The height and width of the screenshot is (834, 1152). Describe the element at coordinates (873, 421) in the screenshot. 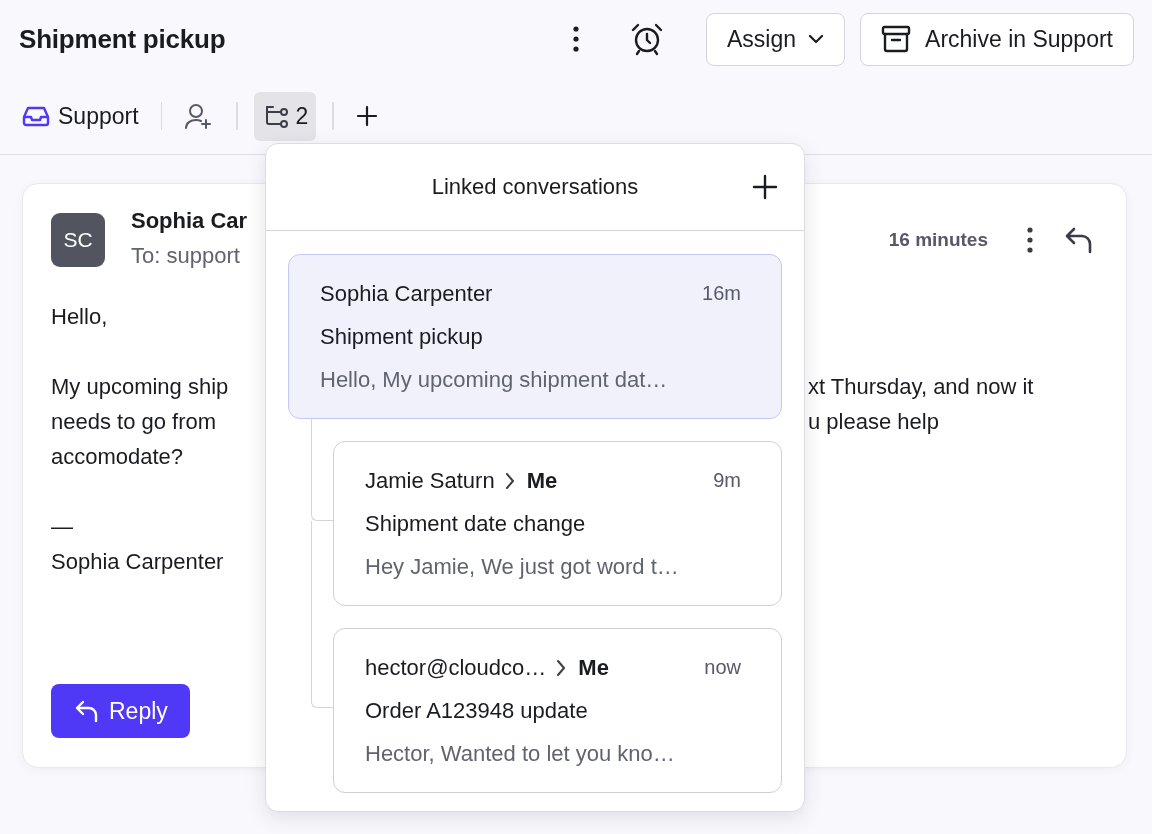

I see `message-text: u please help` at that location.